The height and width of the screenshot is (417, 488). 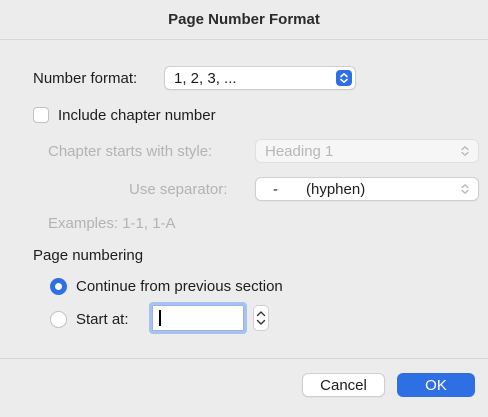 What do you see at coordinates (436, 385) in the screenshot?
I see `ok-button: OK` at bounding box center [436, 385].